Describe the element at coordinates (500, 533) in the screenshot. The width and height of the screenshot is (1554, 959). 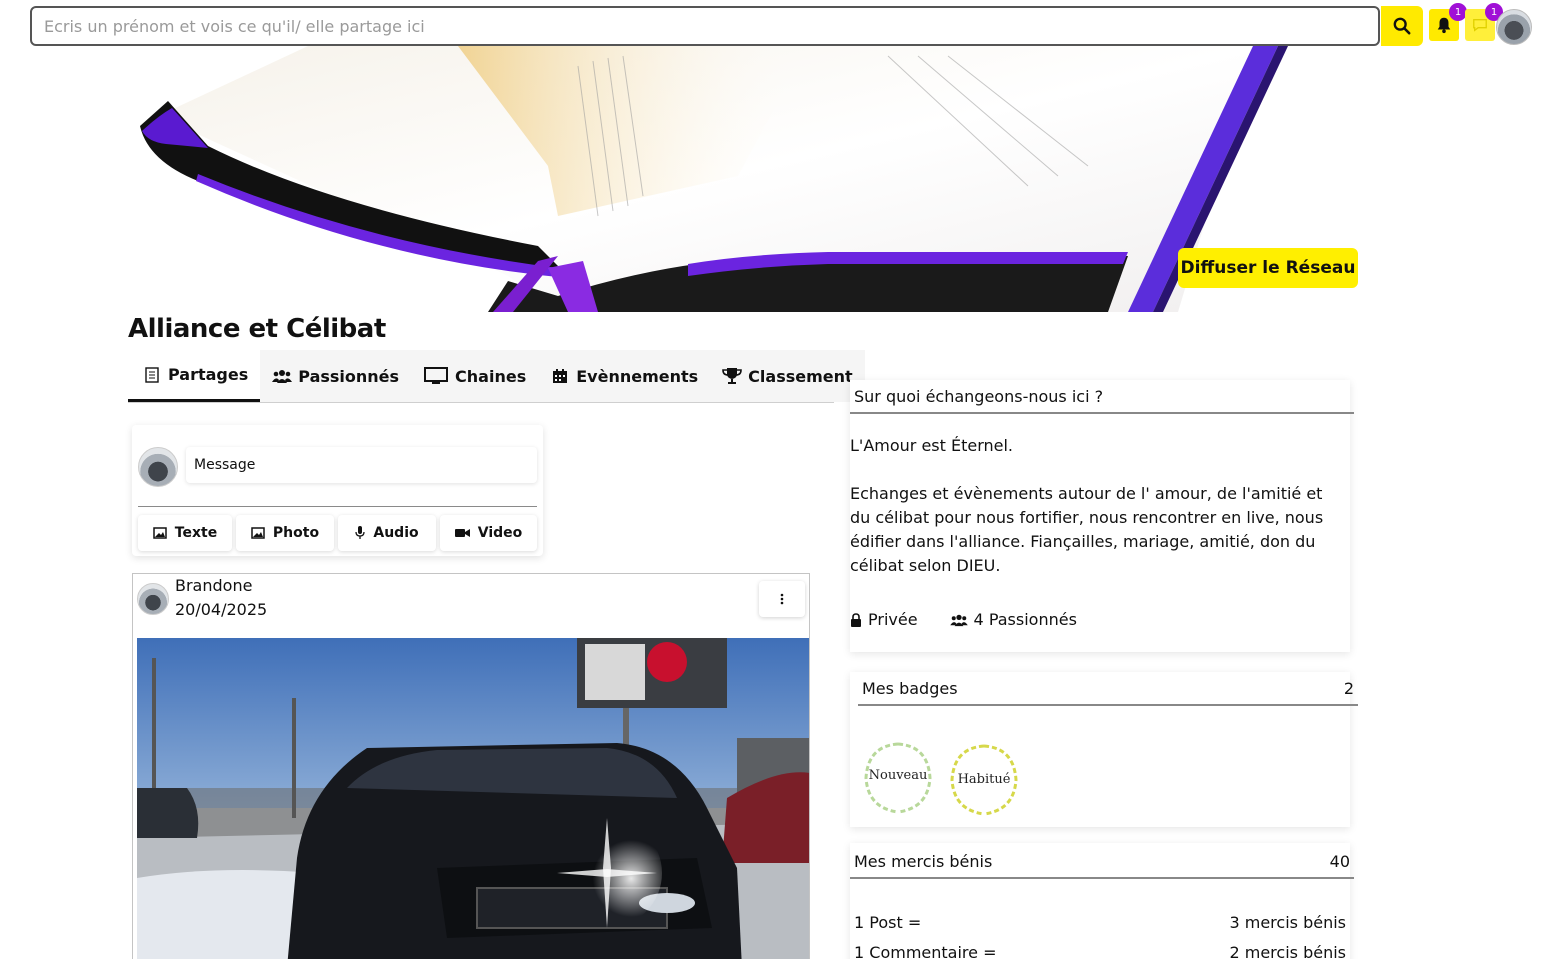
I see `button-label: Video` at that location.